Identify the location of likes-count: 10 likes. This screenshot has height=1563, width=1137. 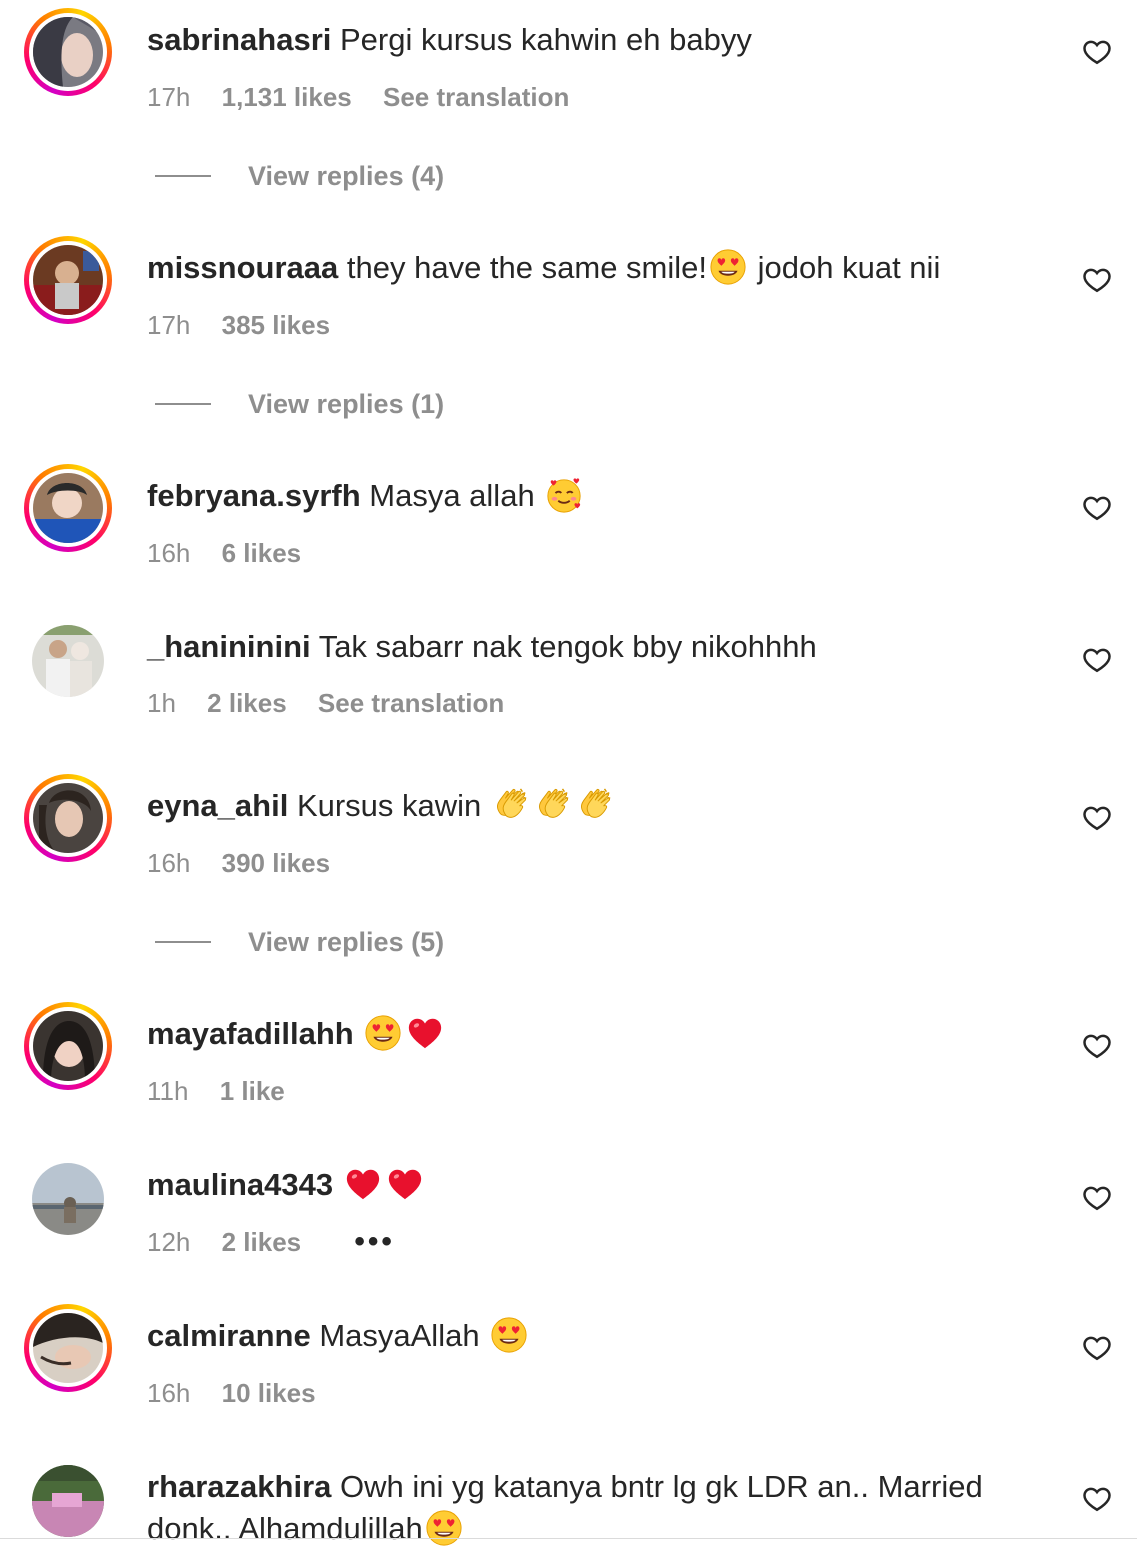
(269, 1393).